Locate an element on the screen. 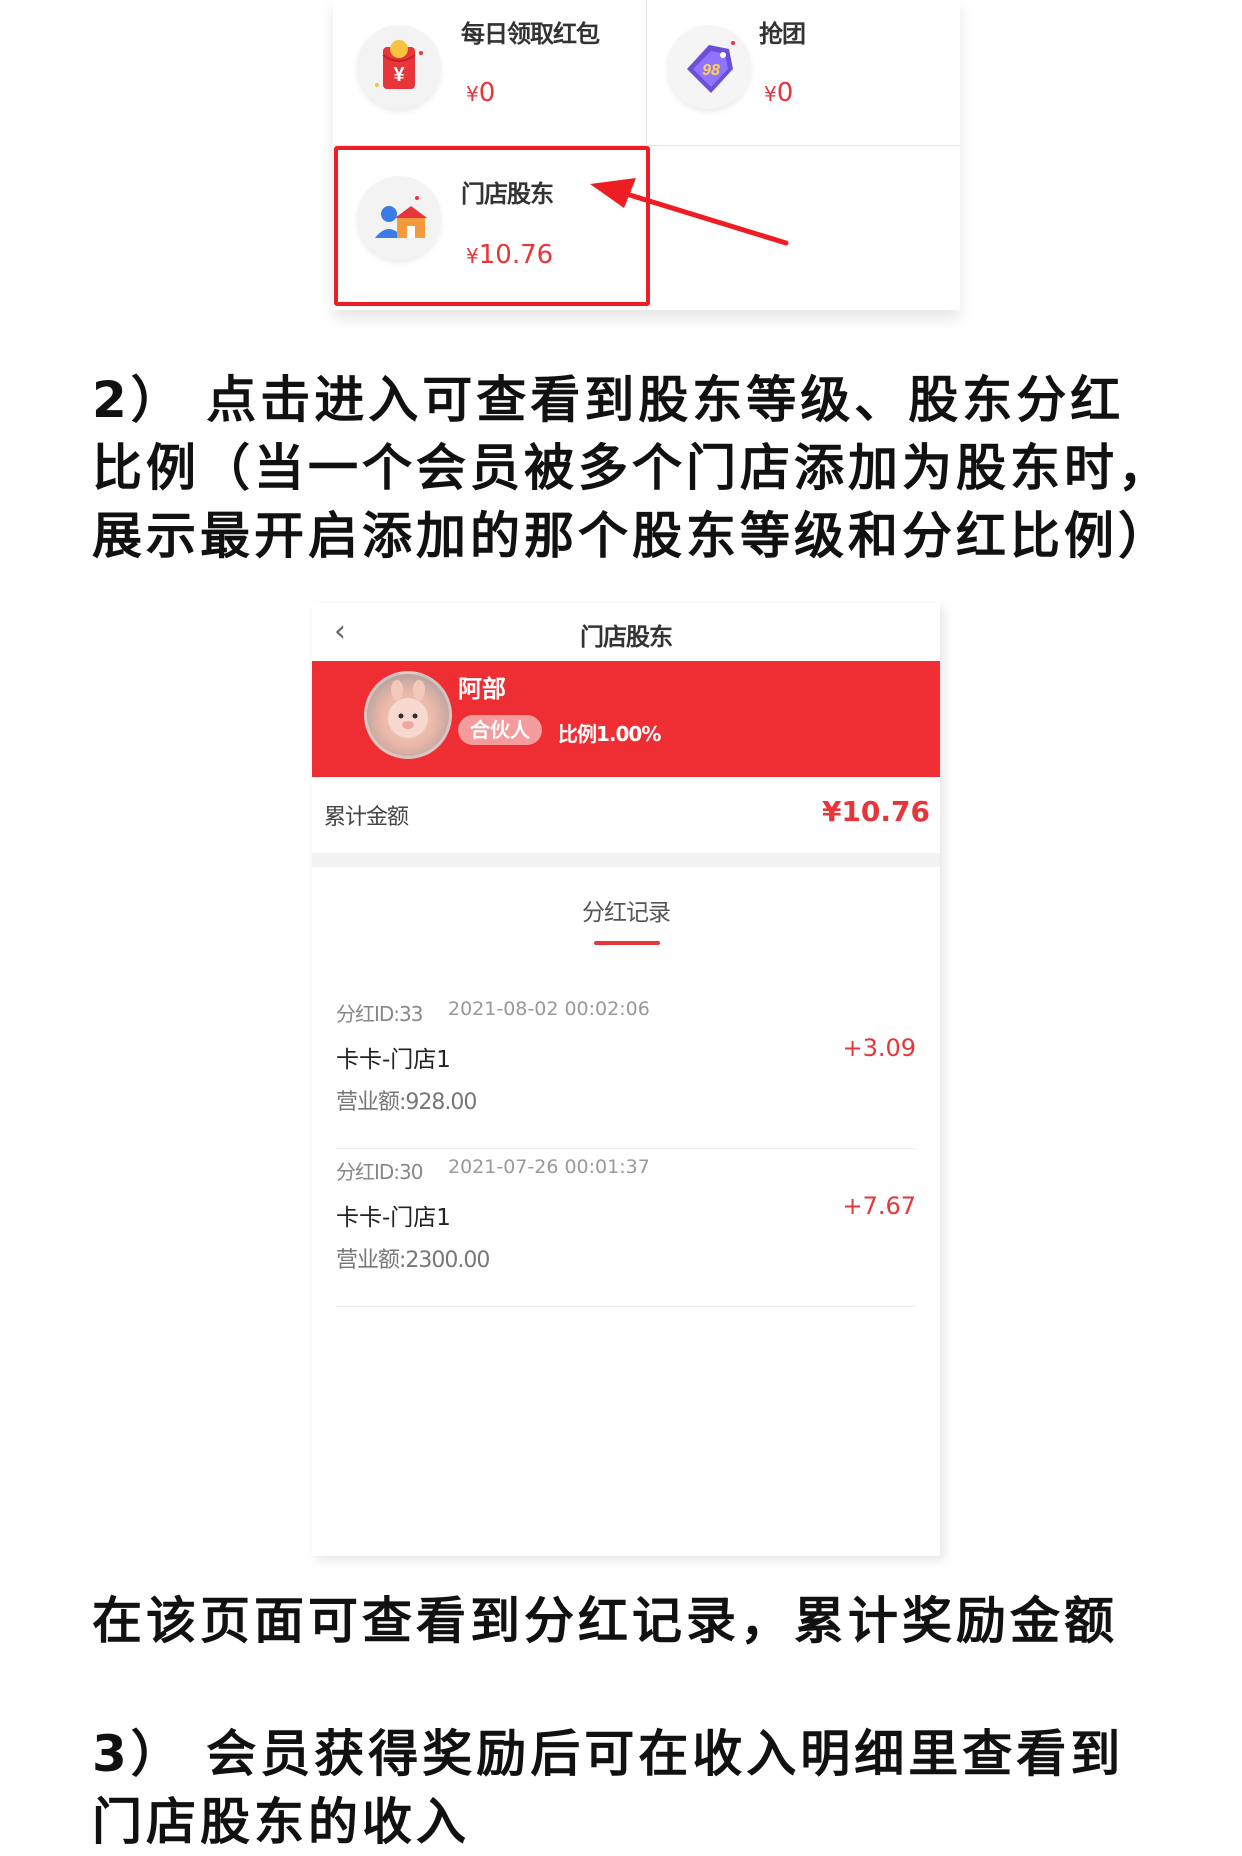 This screenshot has width=1242, height=1856. tab-active-indicator is located at coordinates (627, 943).